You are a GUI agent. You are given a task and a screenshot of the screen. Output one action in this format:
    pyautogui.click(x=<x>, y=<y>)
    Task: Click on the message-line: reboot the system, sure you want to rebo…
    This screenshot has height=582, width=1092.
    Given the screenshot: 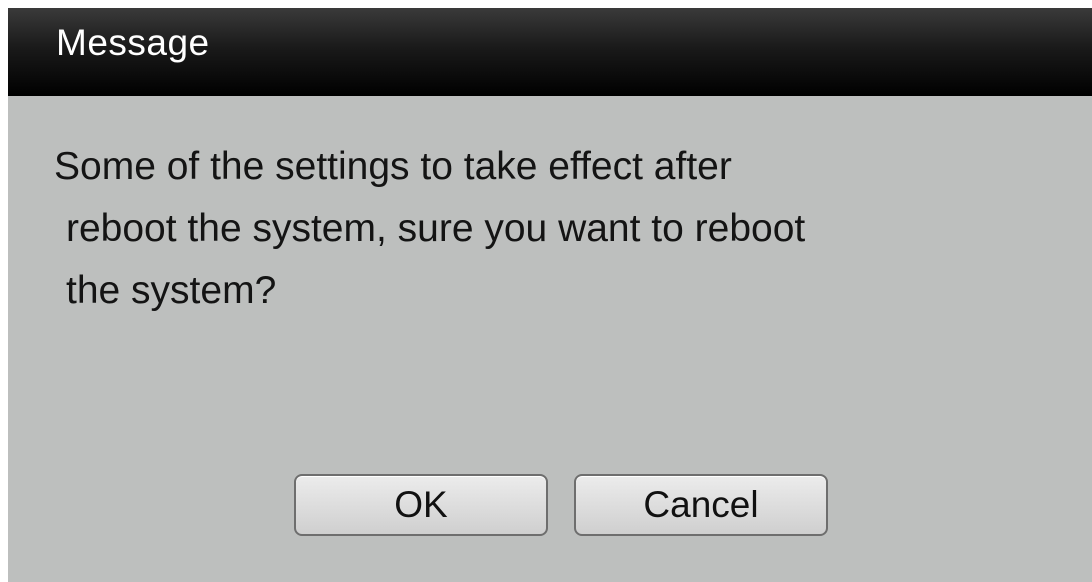 What is the action you would take?
    pyautogui.click(x=436, y=228)
    